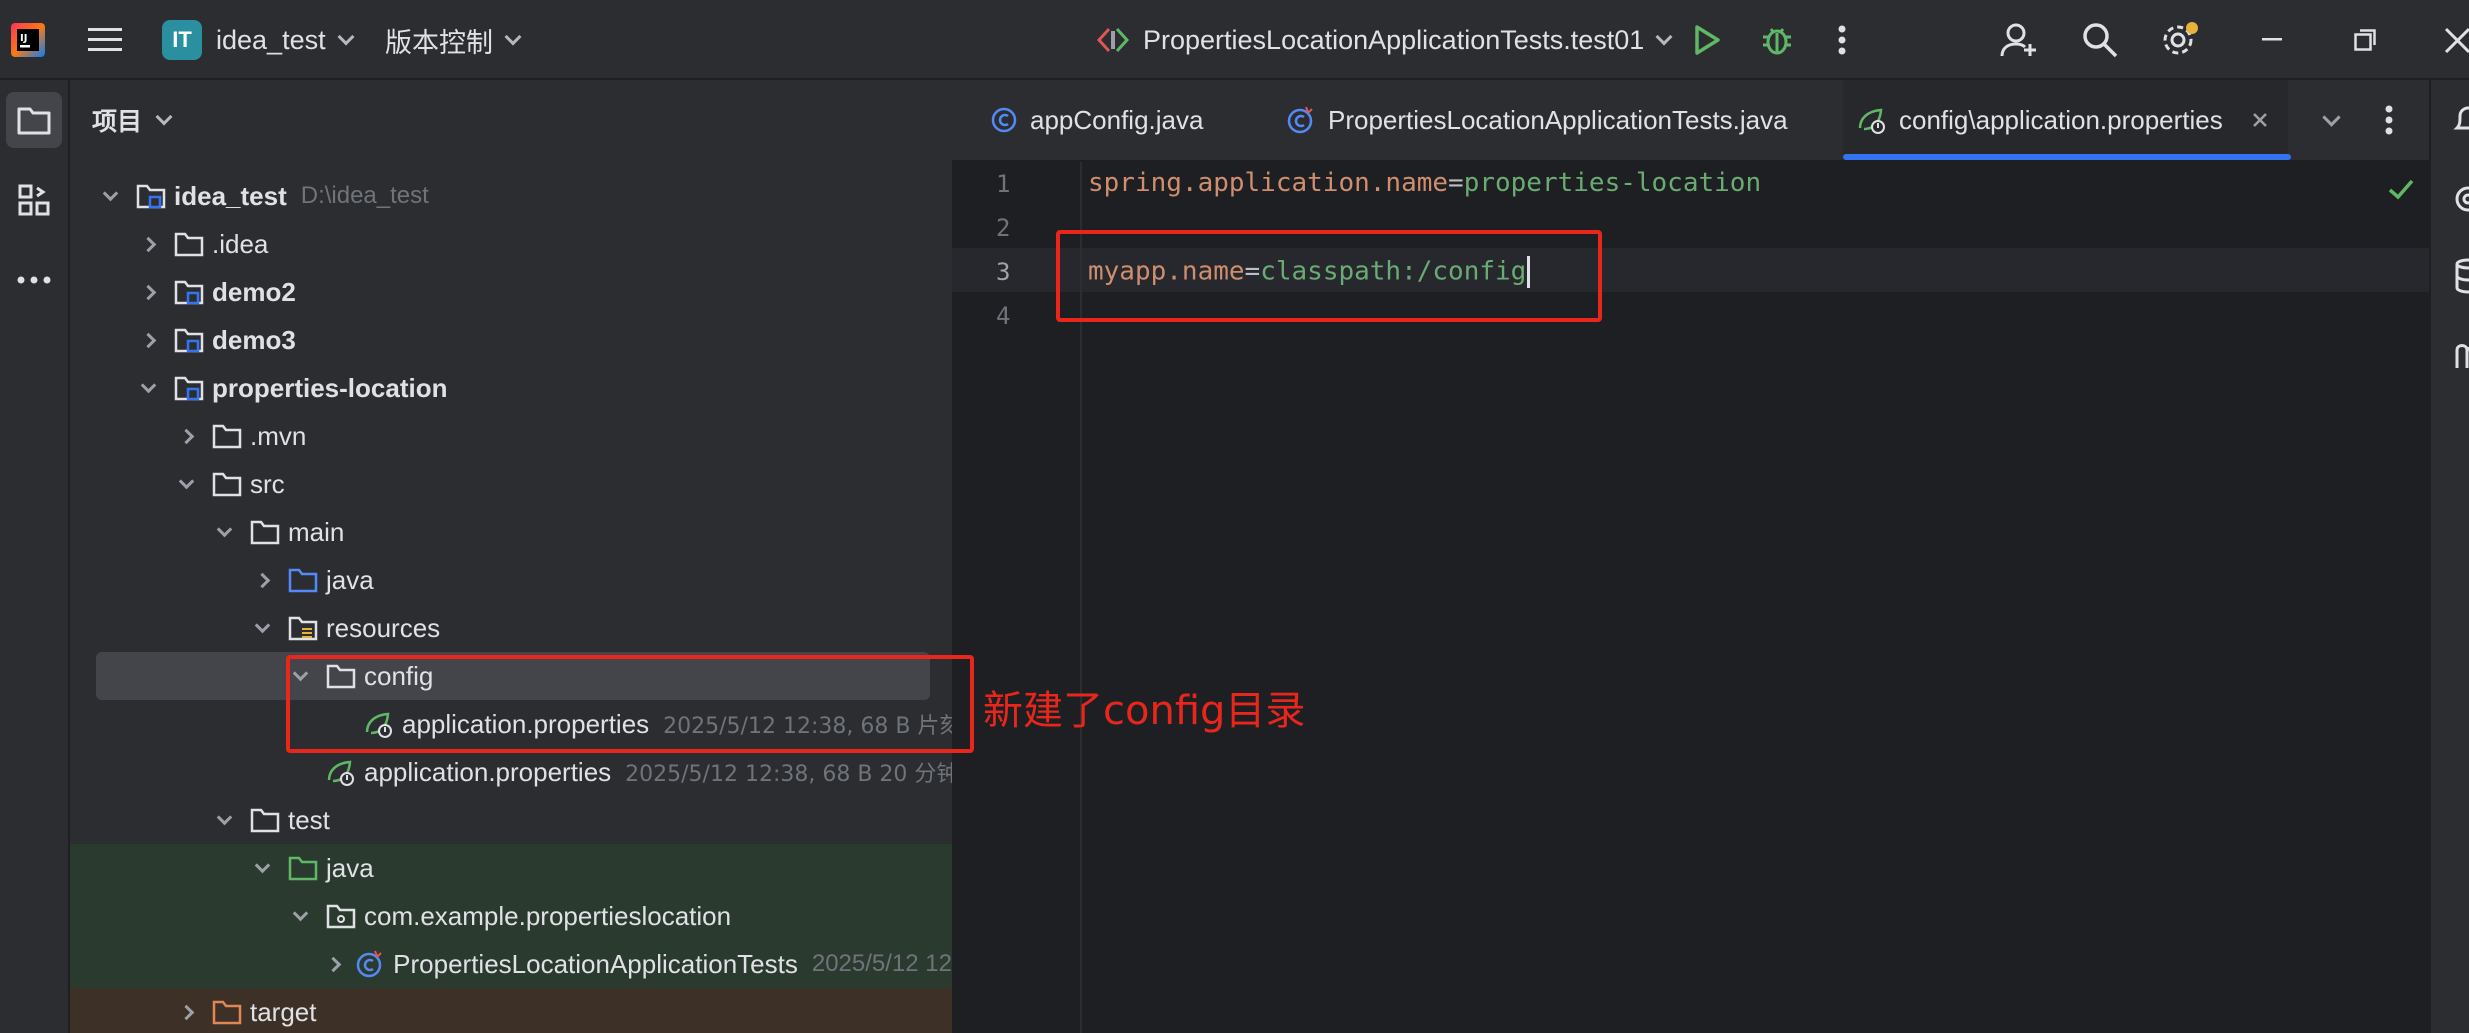  Describe the element at coordinates (2461, 355) in the screenshot. I see `maven-icon` at that location.